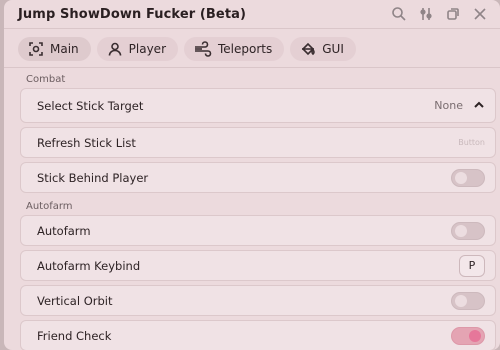 The image size is (500, 350). Describe the element at coordinates (258, 300) in the screenshot. I see `vertical-orbit-row: Vertical Orbit` at that location.